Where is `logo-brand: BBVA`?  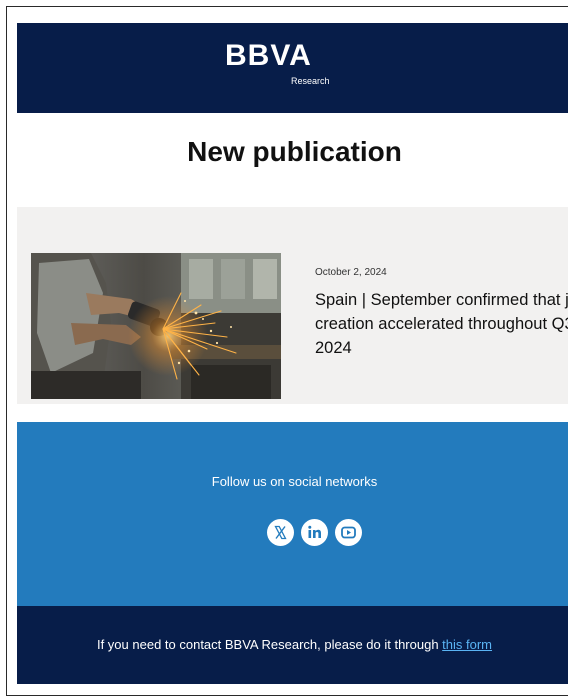 logo-brand: BBVA is located at coordinates (268, 55).